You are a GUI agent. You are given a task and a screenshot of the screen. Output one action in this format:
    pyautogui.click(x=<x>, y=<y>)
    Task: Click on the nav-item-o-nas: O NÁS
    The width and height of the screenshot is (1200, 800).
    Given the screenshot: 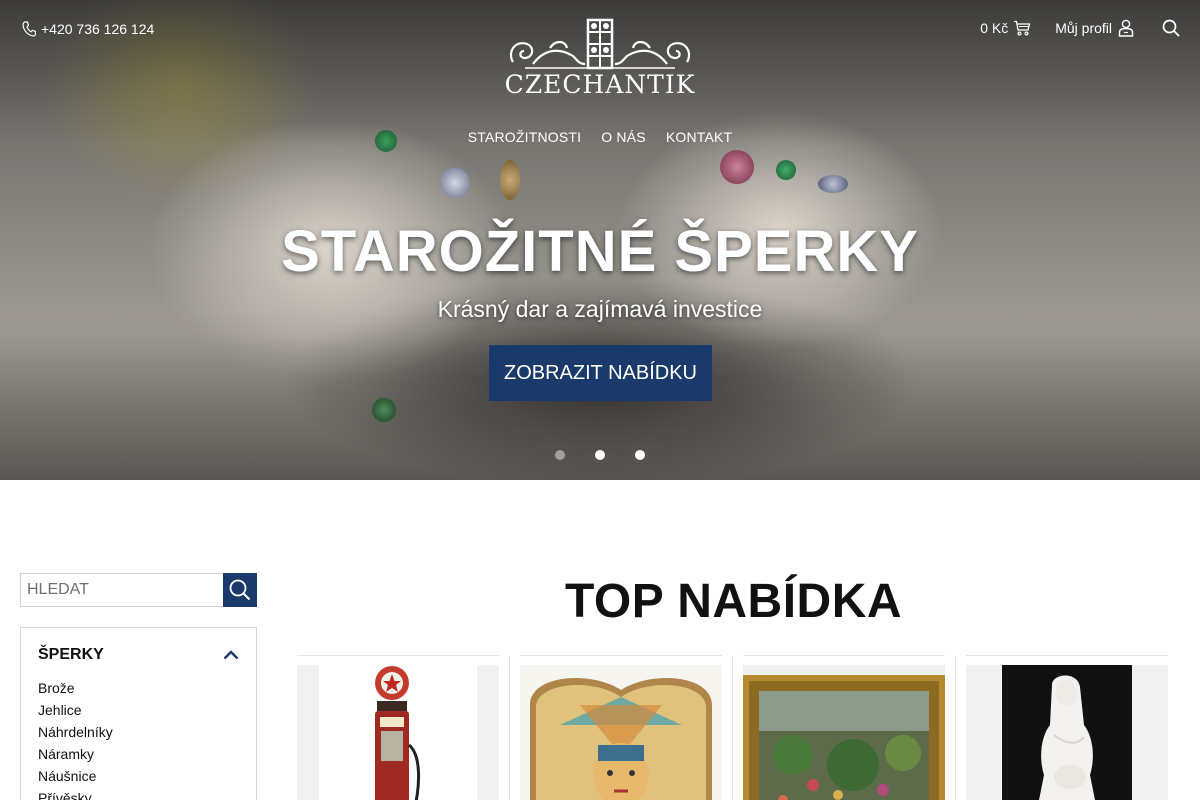 What is the action you would take?
    pyautogui.click(x=623, y=137)
    